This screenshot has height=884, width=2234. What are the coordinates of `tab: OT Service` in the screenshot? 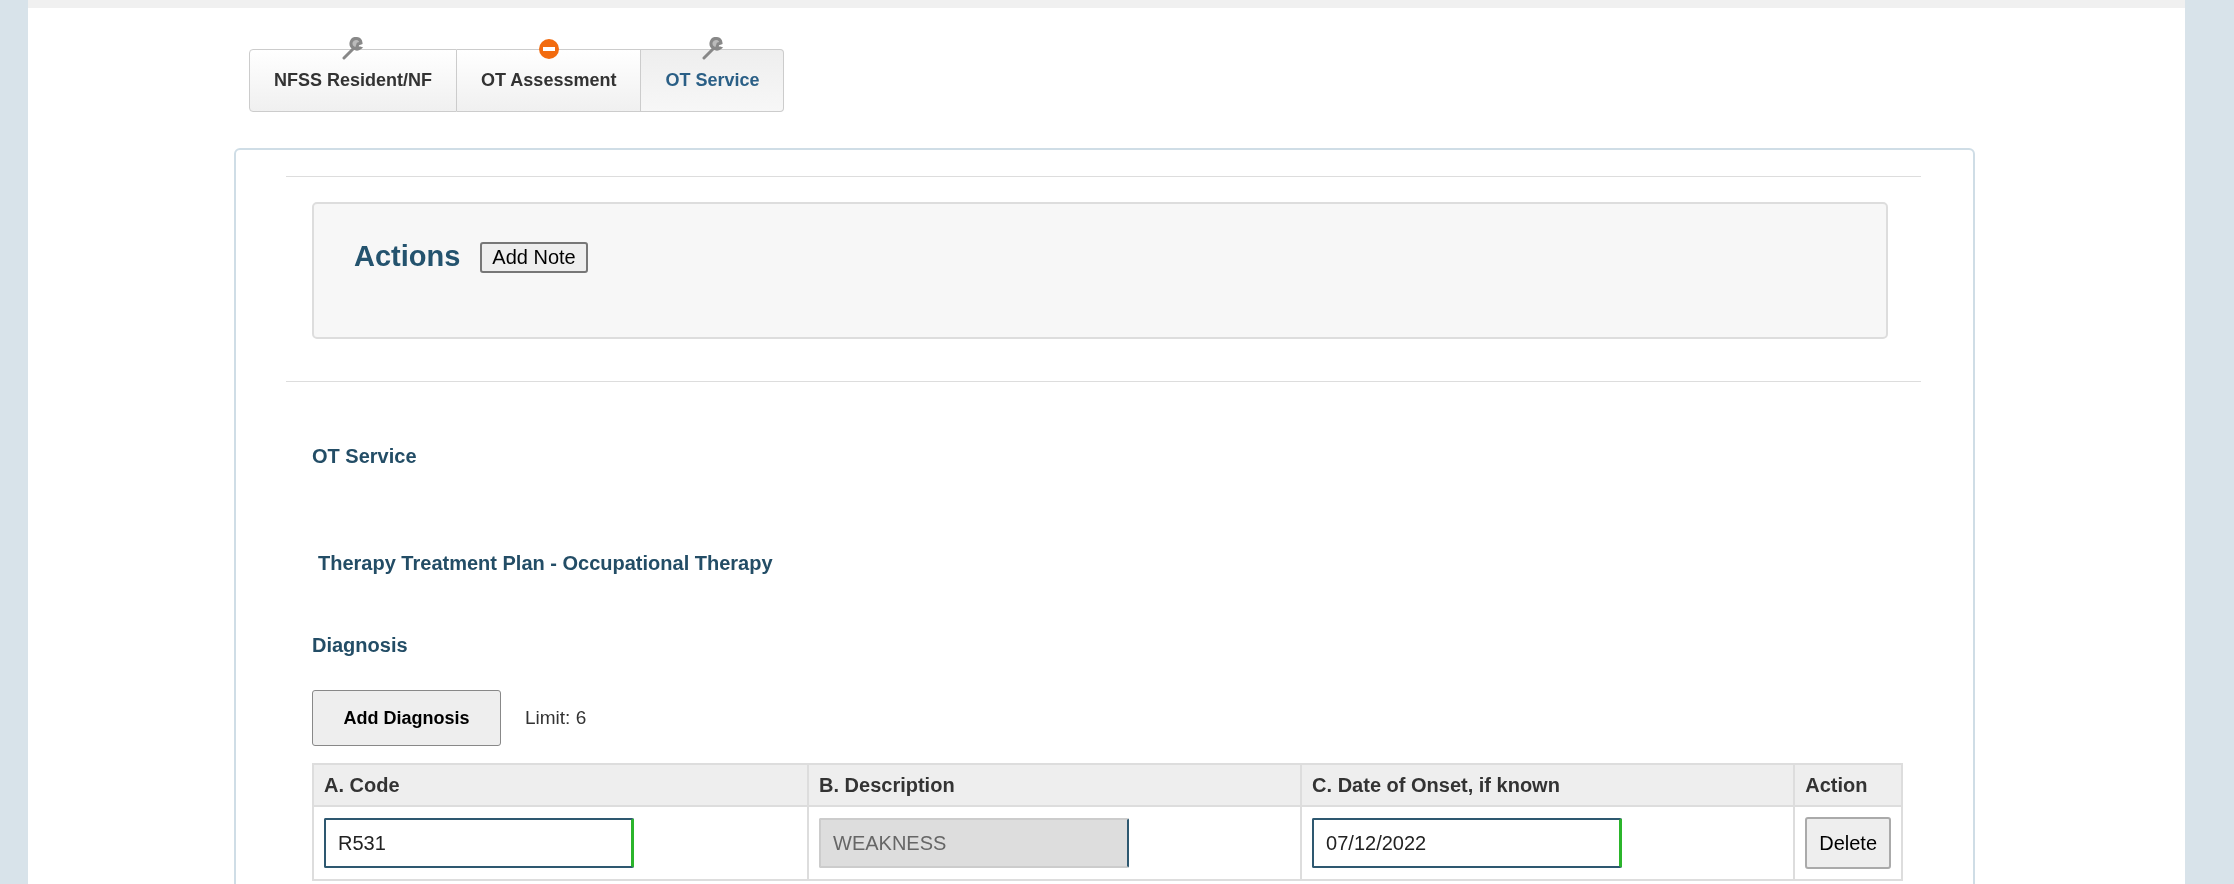 It's located at (713, 80).